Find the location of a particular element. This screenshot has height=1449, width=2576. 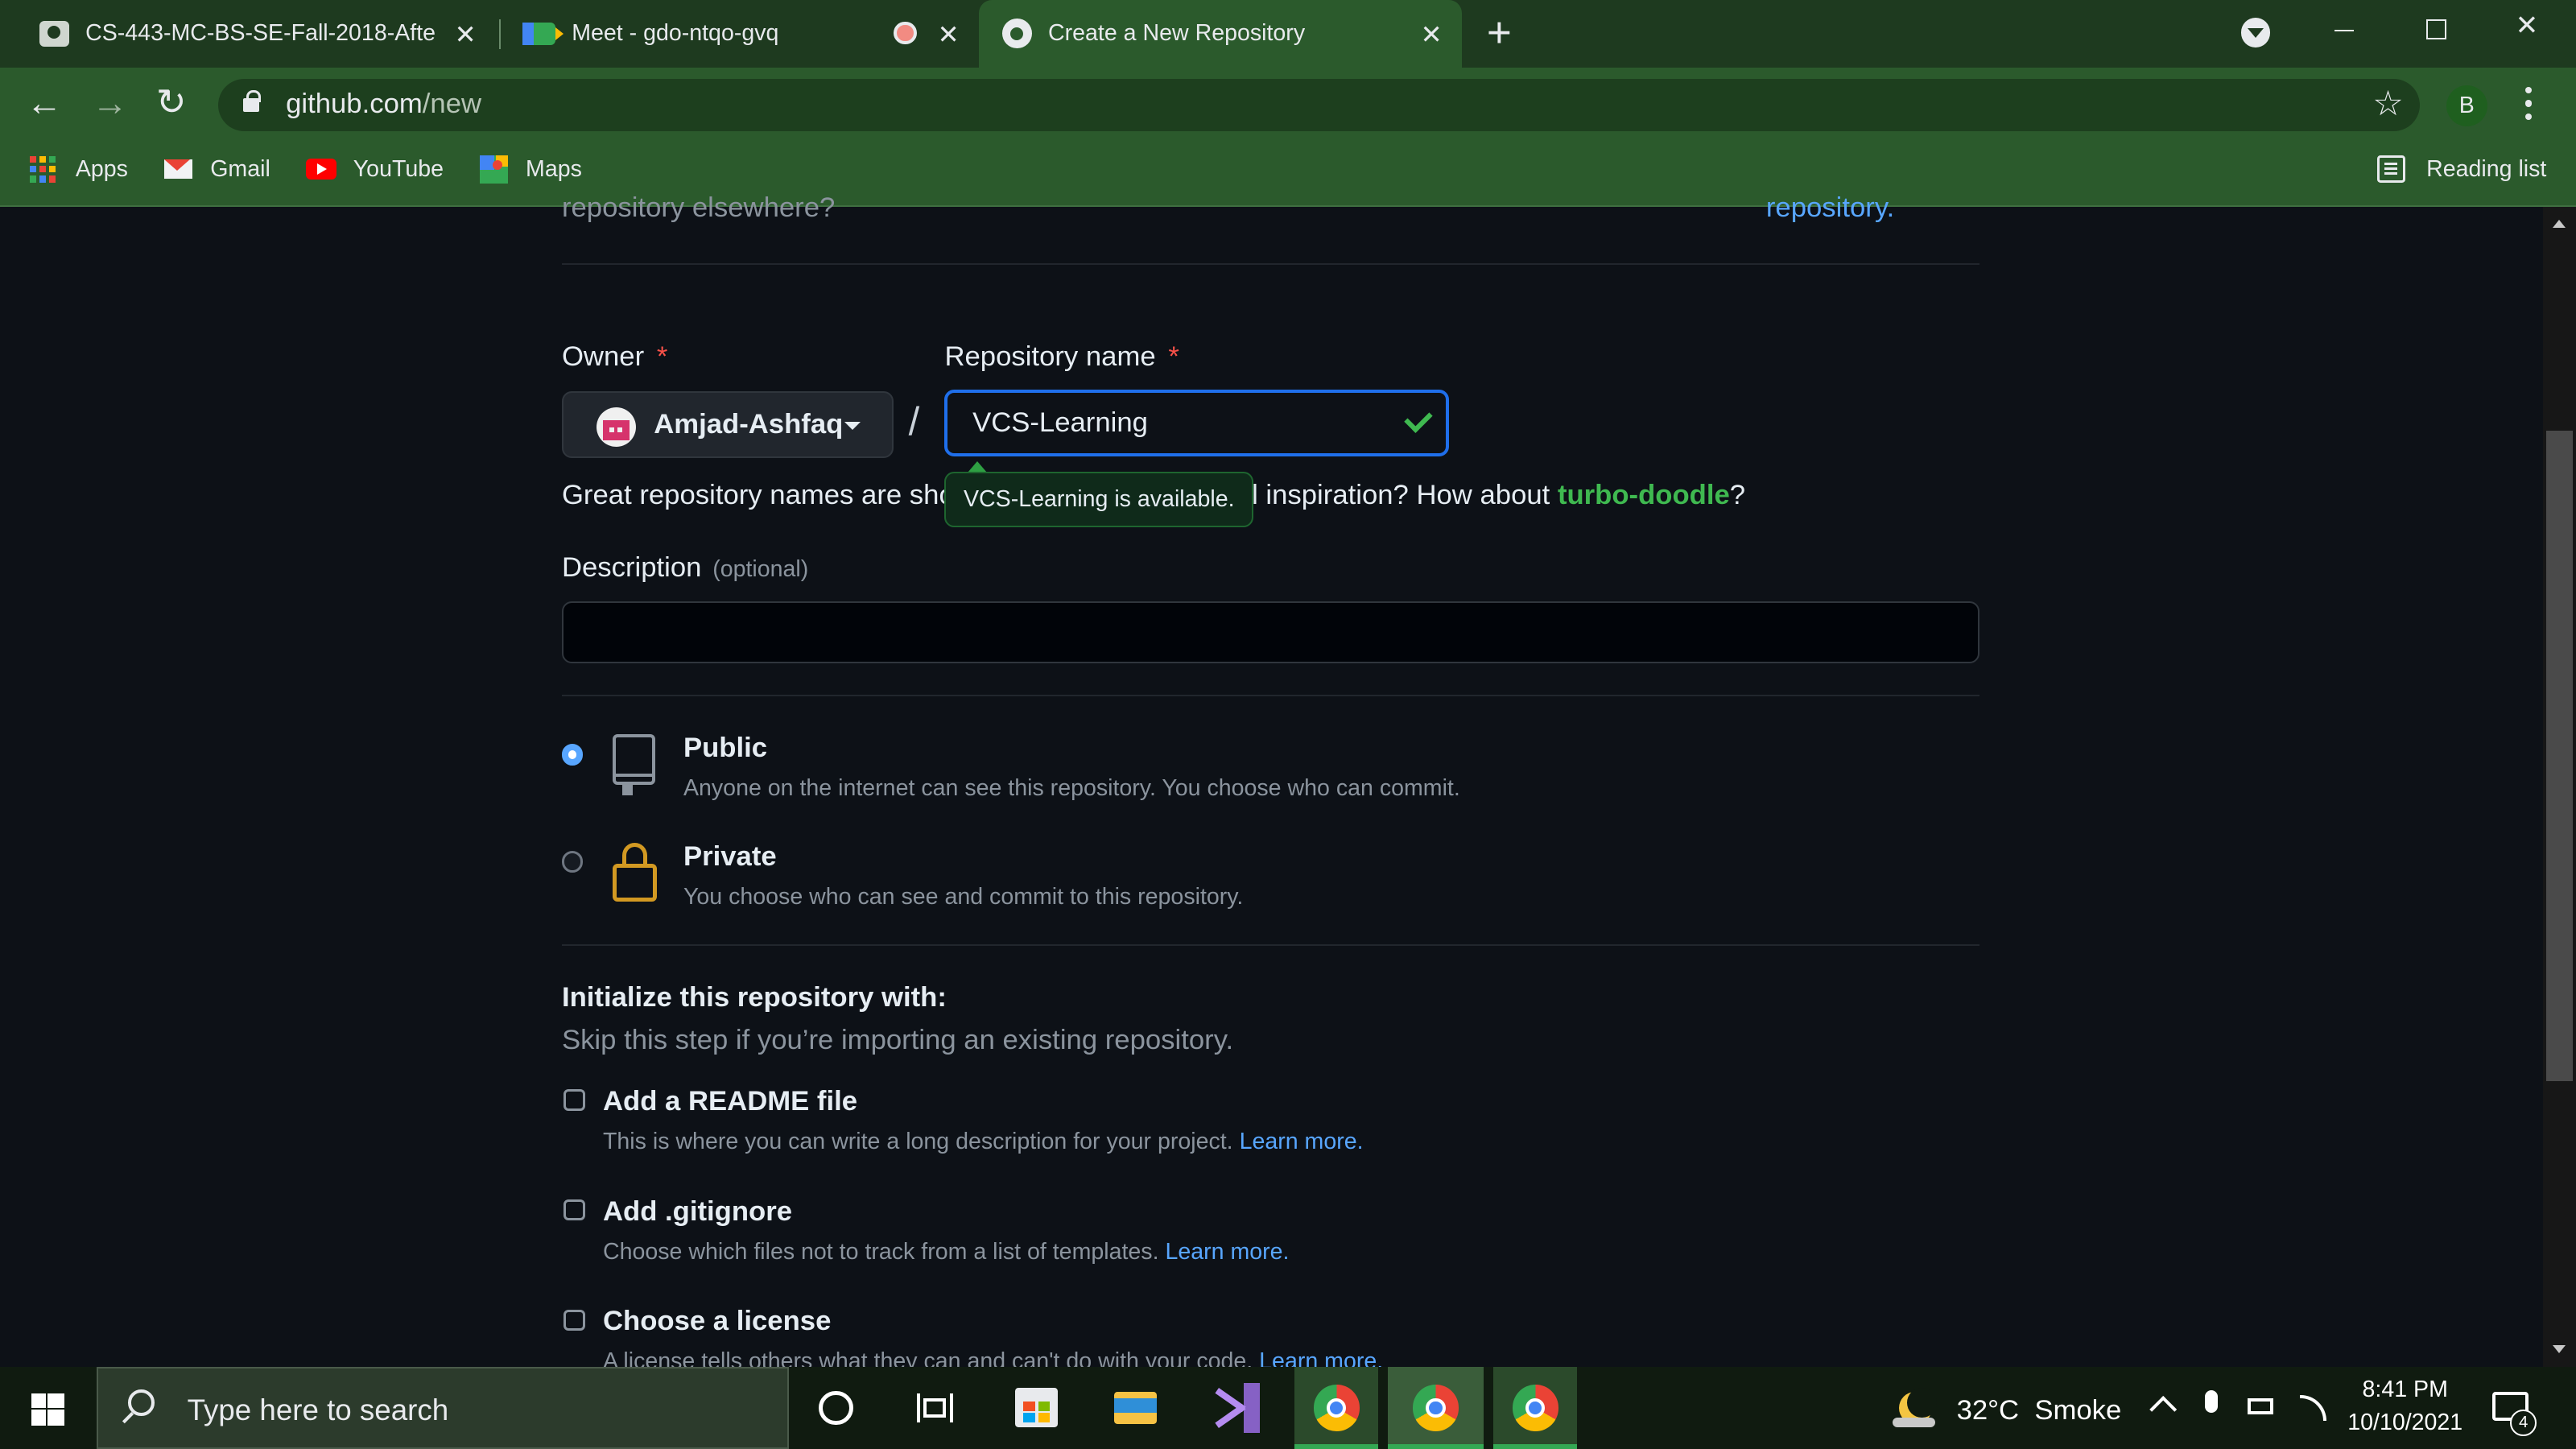

name-hint: Great repository names are sho is located at coordinates (758, 495).